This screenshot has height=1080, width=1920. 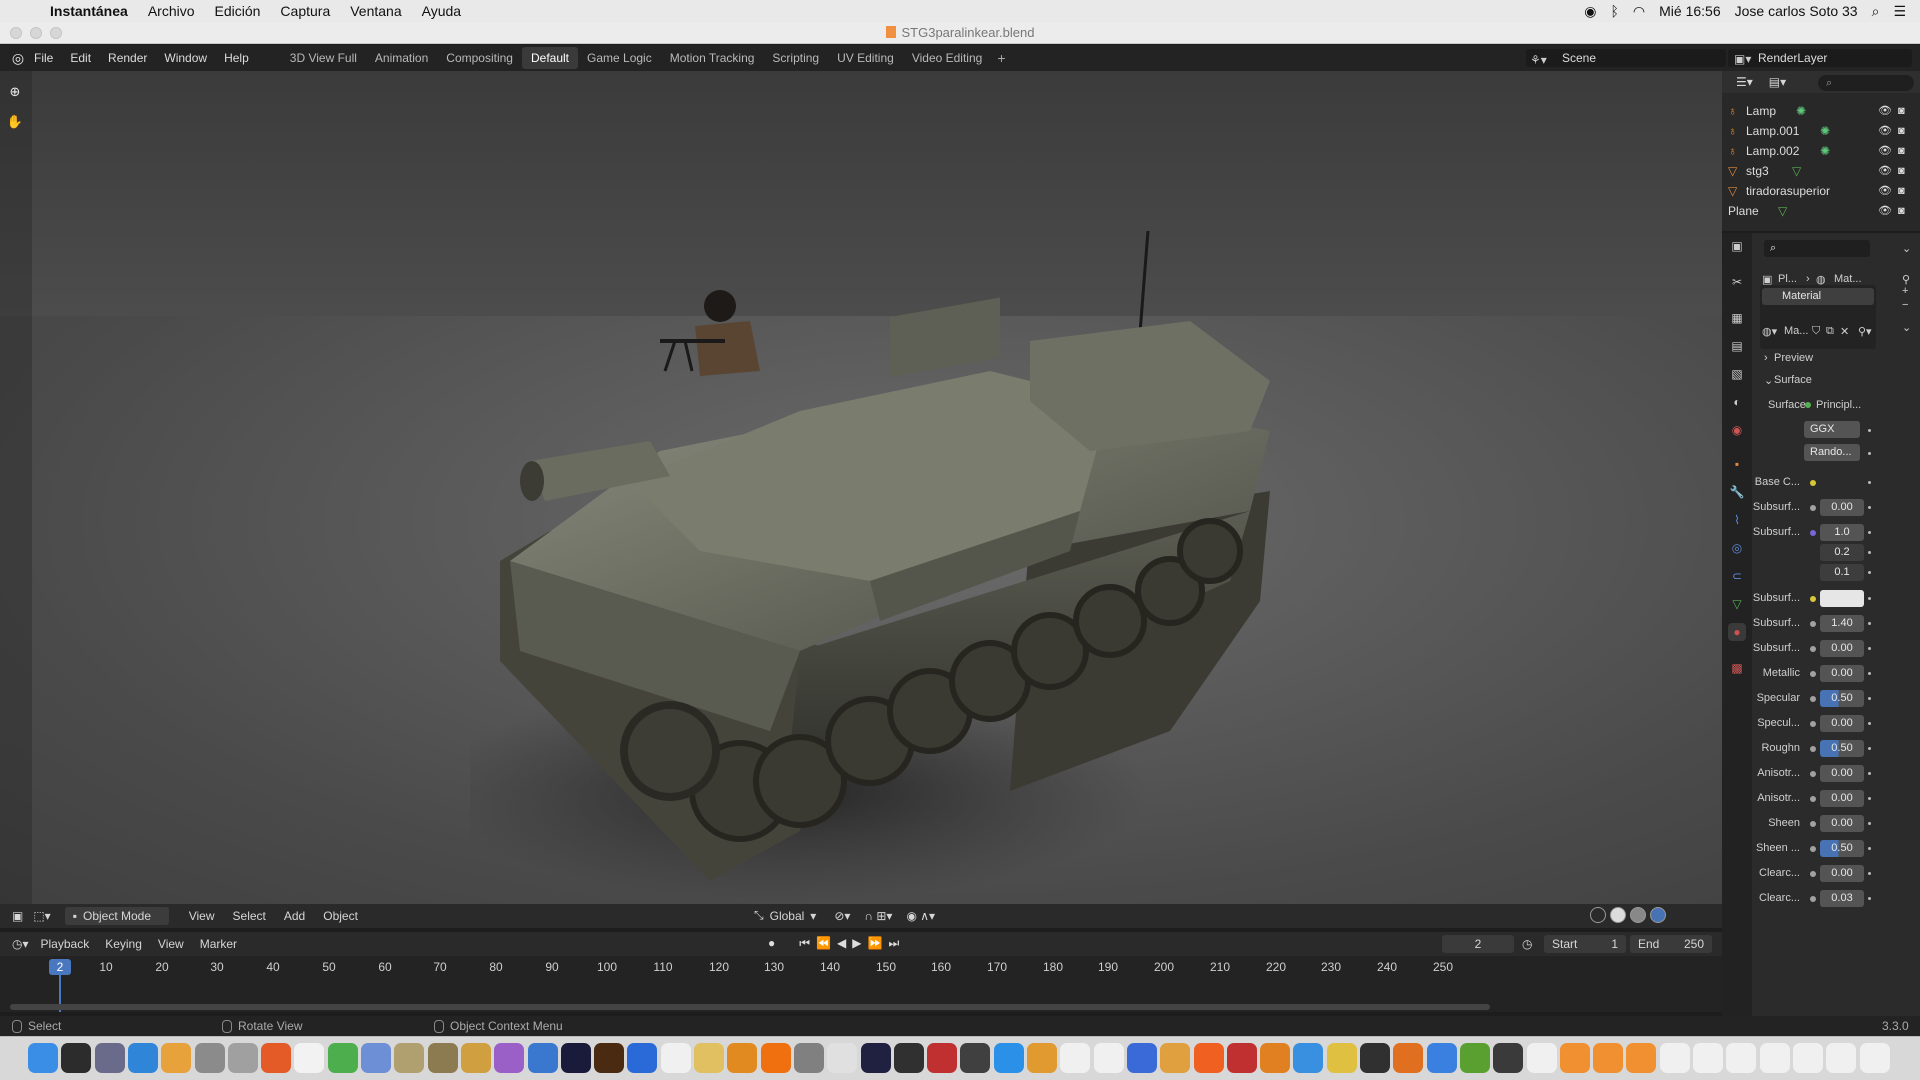 I want to click on properties-editor-icon: ▣, so click(x=1737, y=246).